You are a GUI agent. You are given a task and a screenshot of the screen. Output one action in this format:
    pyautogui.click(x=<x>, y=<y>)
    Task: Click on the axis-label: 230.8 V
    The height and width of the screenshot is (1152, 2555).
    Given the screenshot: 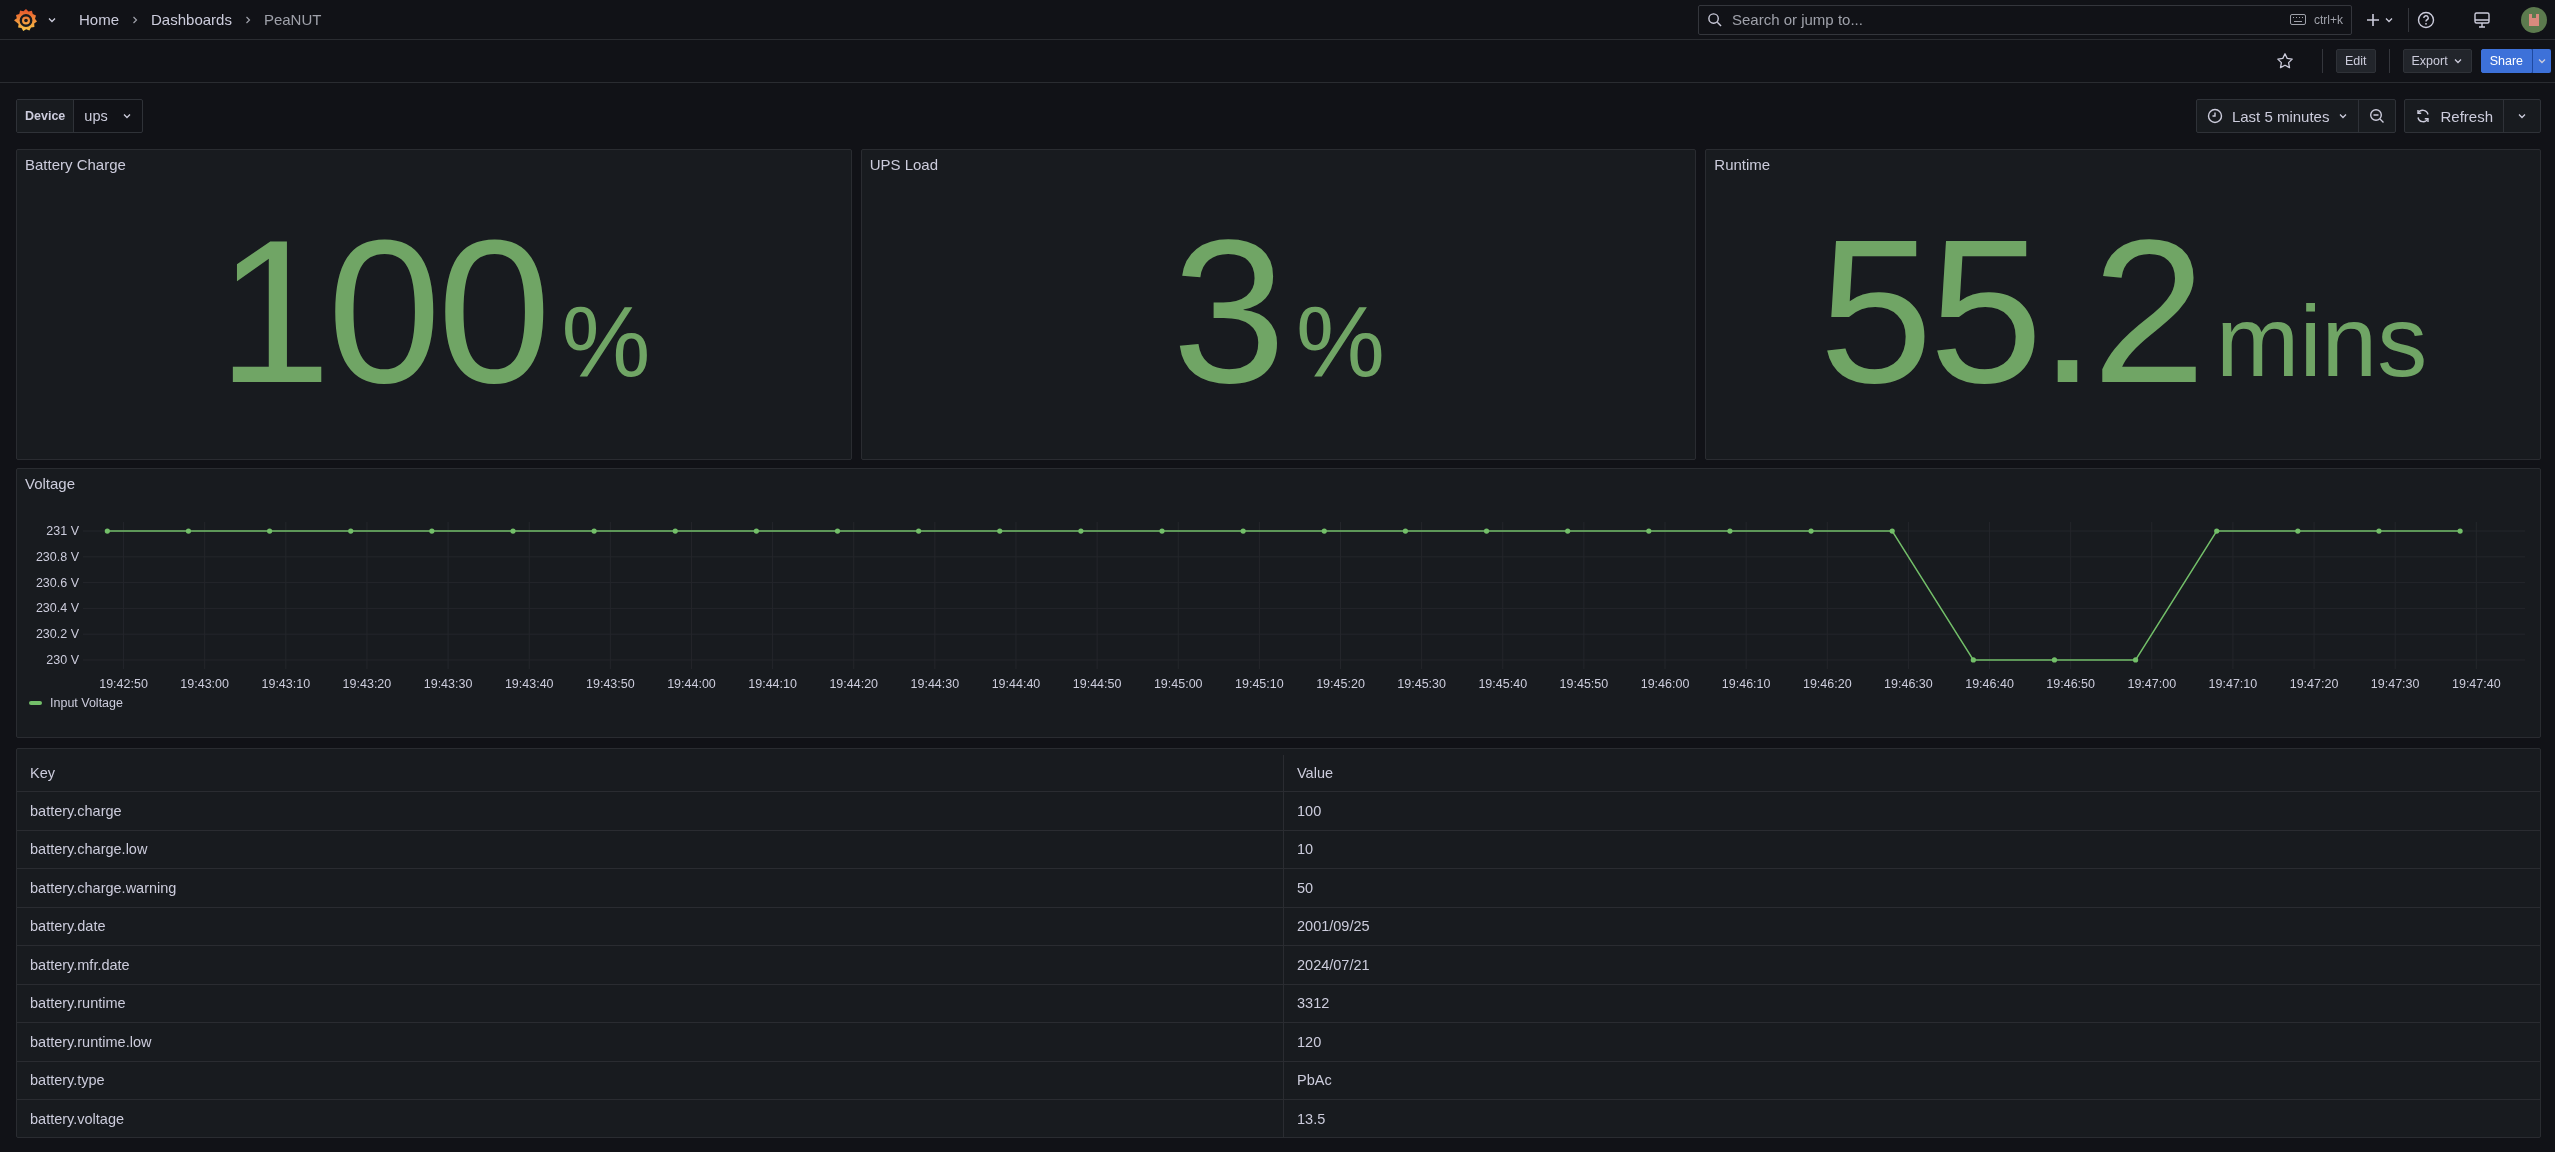 What is the action you would take?
    pyautogui.click(x=57, y=556)
    